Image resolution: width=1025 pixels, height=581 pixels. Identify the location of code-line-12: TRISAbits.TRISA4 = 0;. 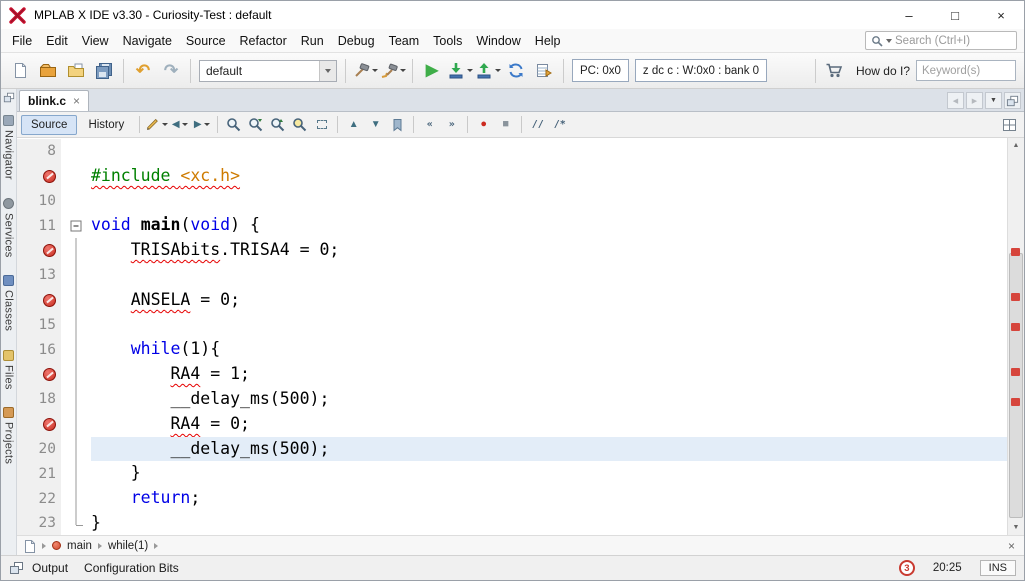
(512, 250).